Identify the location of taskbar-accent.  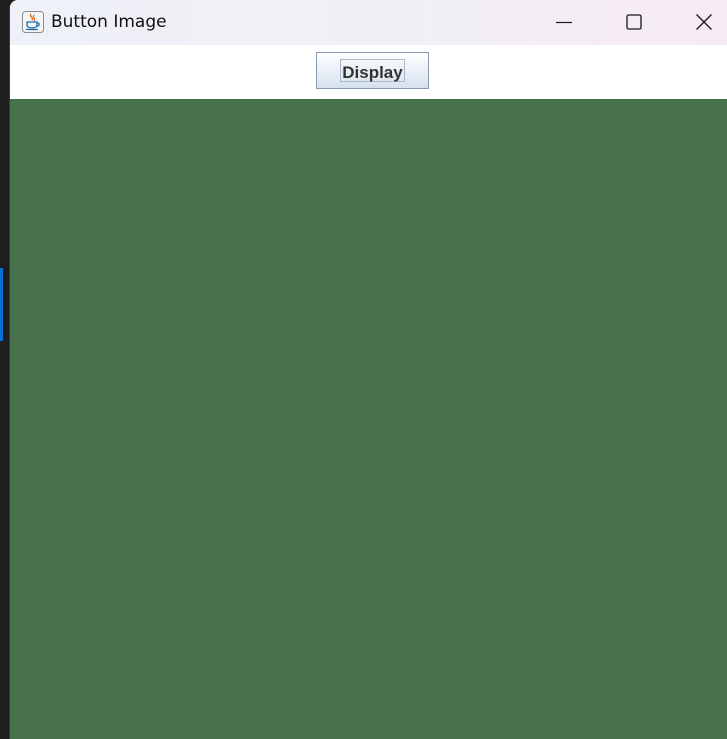
(1, 304).